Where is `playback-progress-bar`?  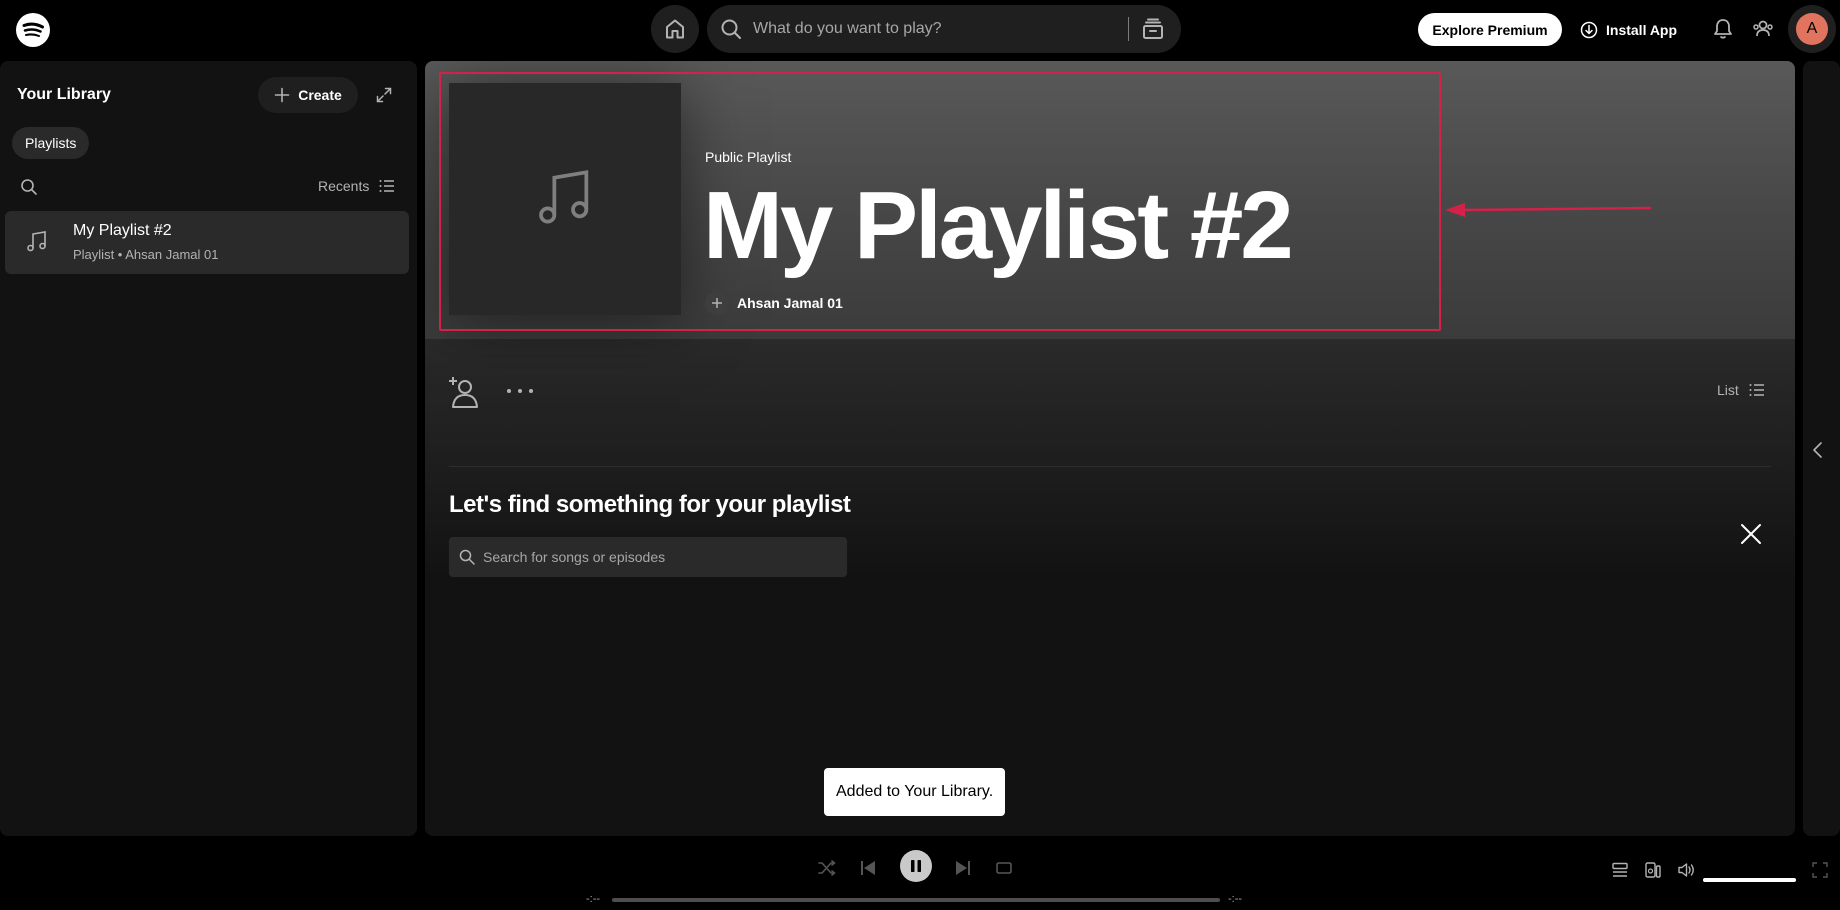
playback-progress-bar is located at coordinates (916, 900).